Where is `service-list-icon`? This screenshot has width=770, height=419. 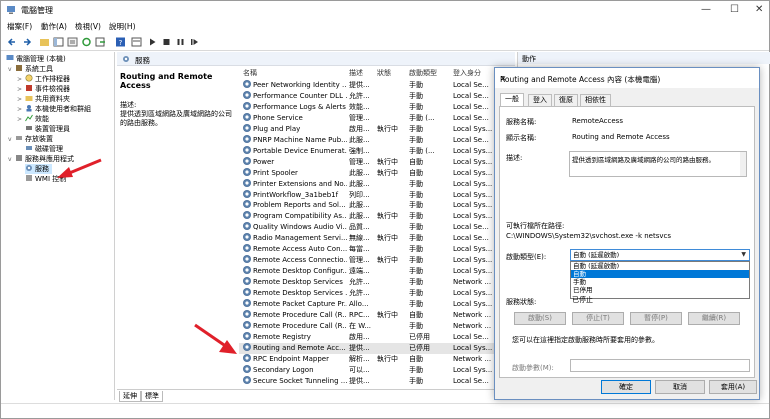 service-list-icon is located at coordinates (136, 42).